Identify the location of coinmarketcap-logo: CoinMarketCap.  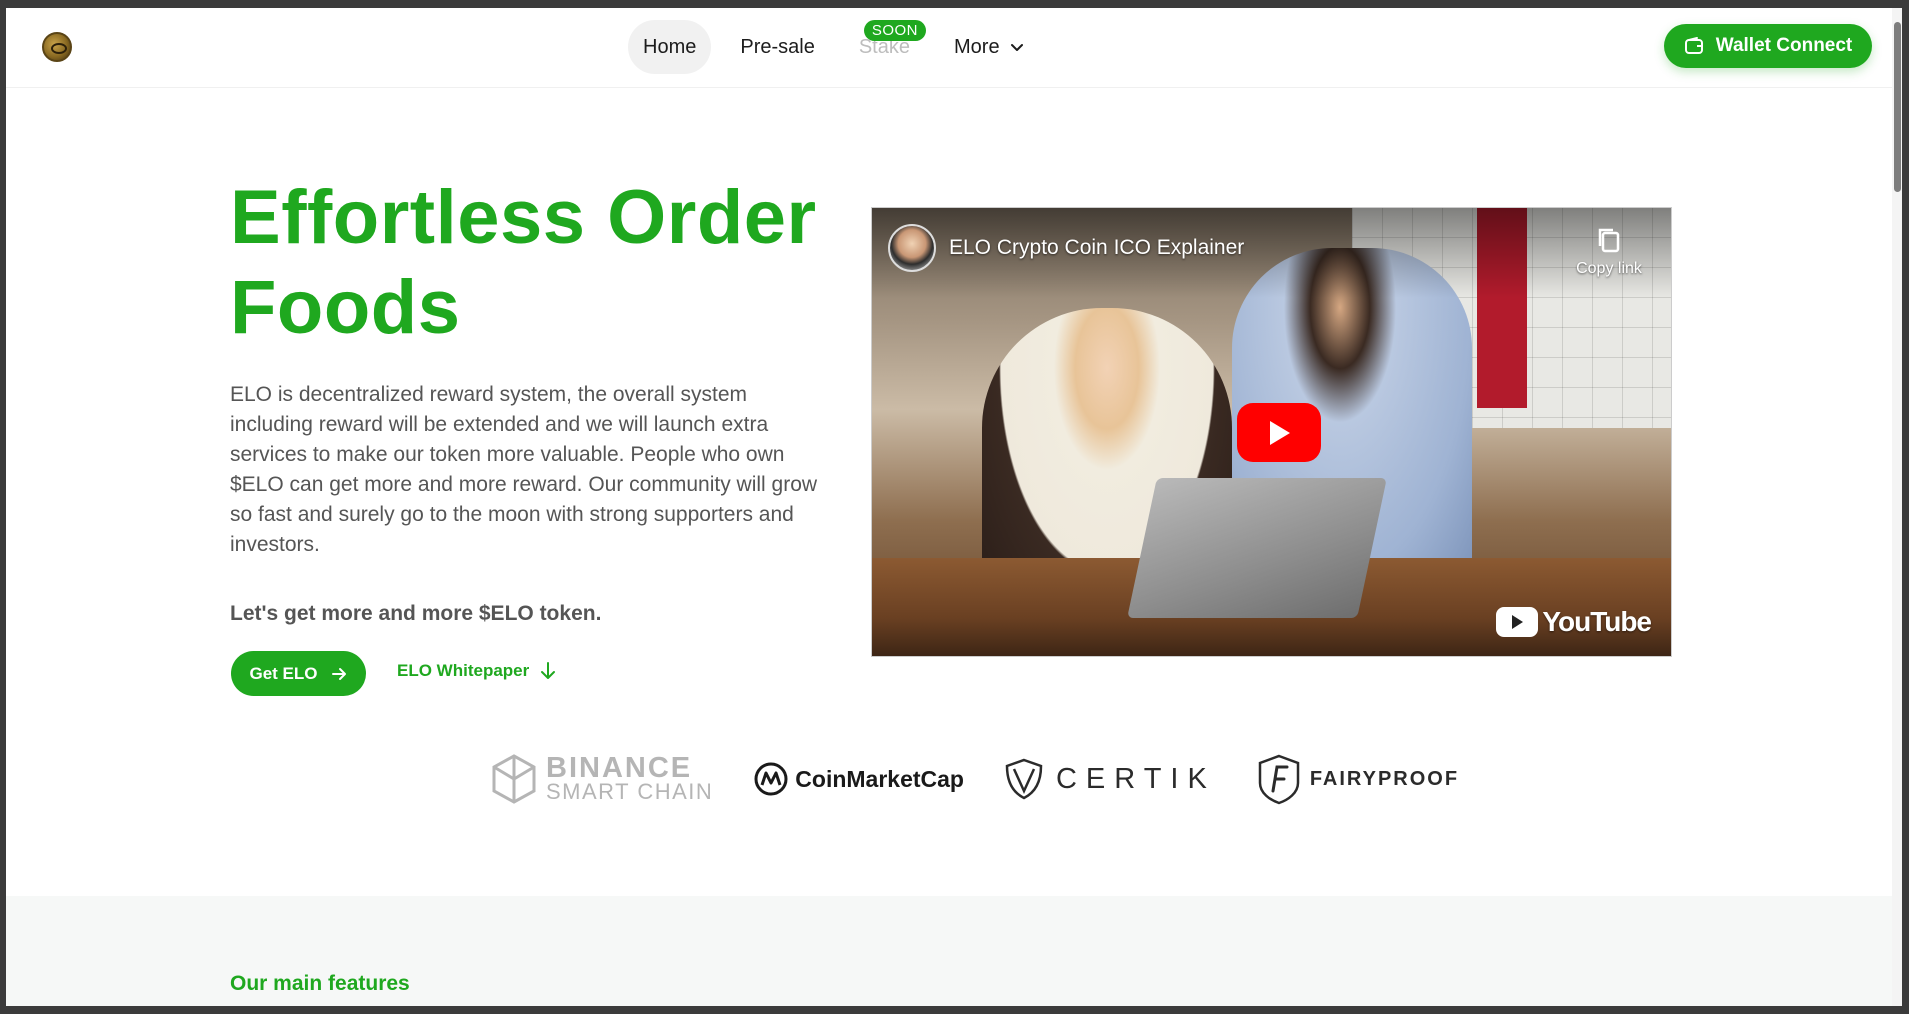
(858, 779).